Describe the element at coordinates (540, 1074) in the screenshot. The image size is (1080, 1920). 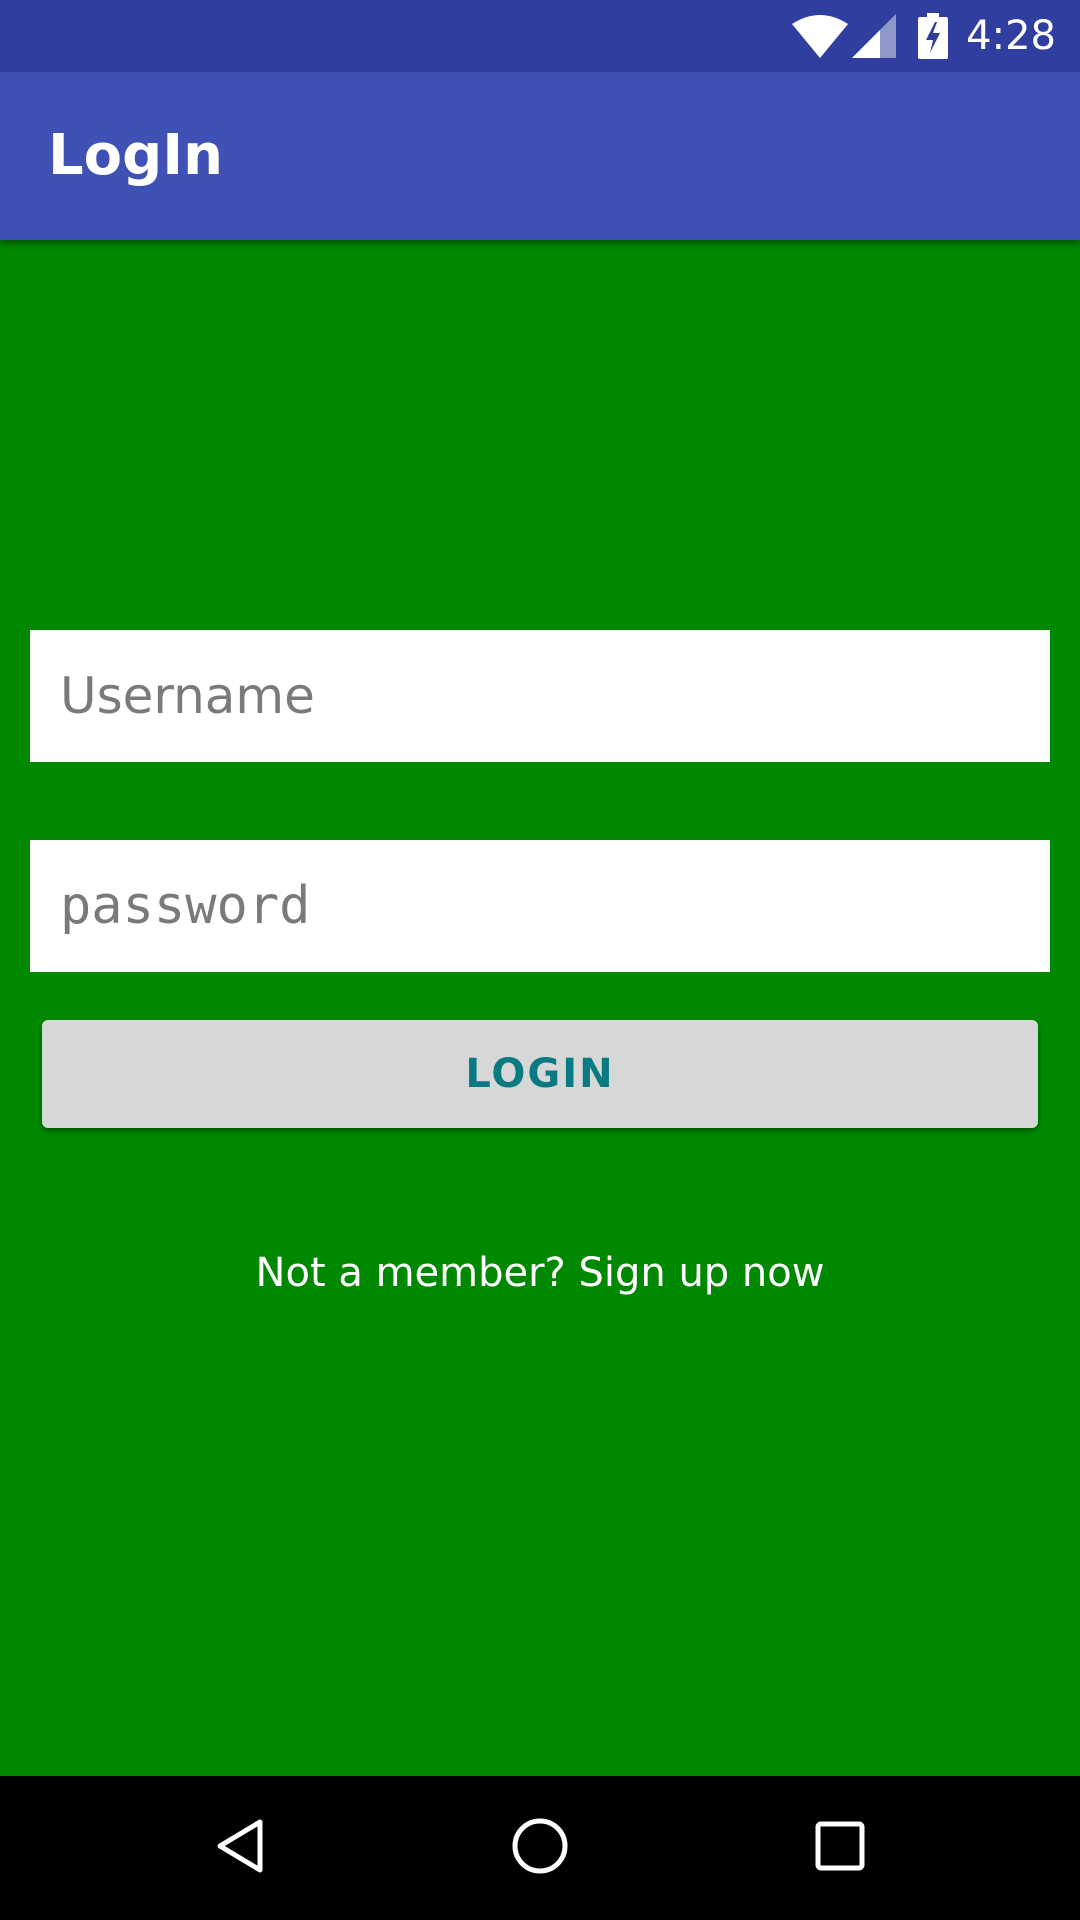
I see `login-button: LOGIN` at that location.